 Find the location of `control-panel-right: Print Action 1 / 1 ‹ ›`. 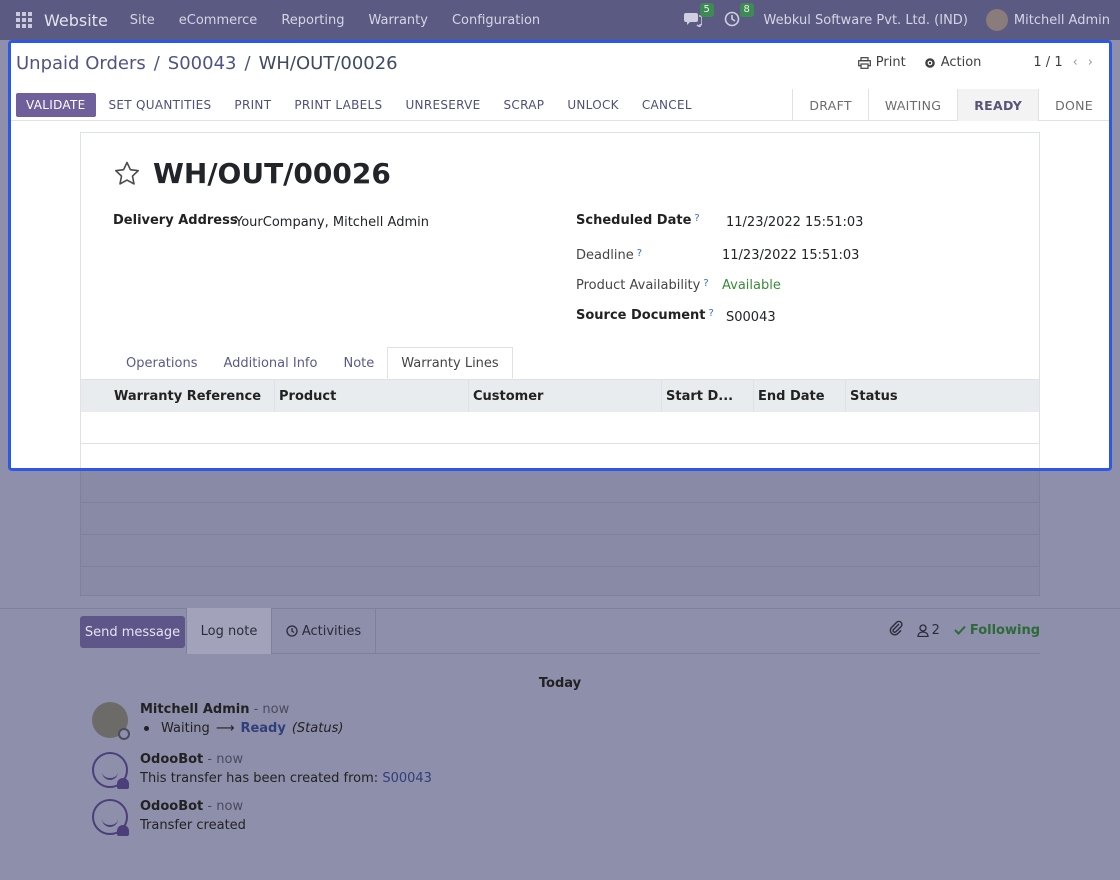

control-panel-right: Print Action 1 / 1 ‹ › is located at coordinates (975, 62).